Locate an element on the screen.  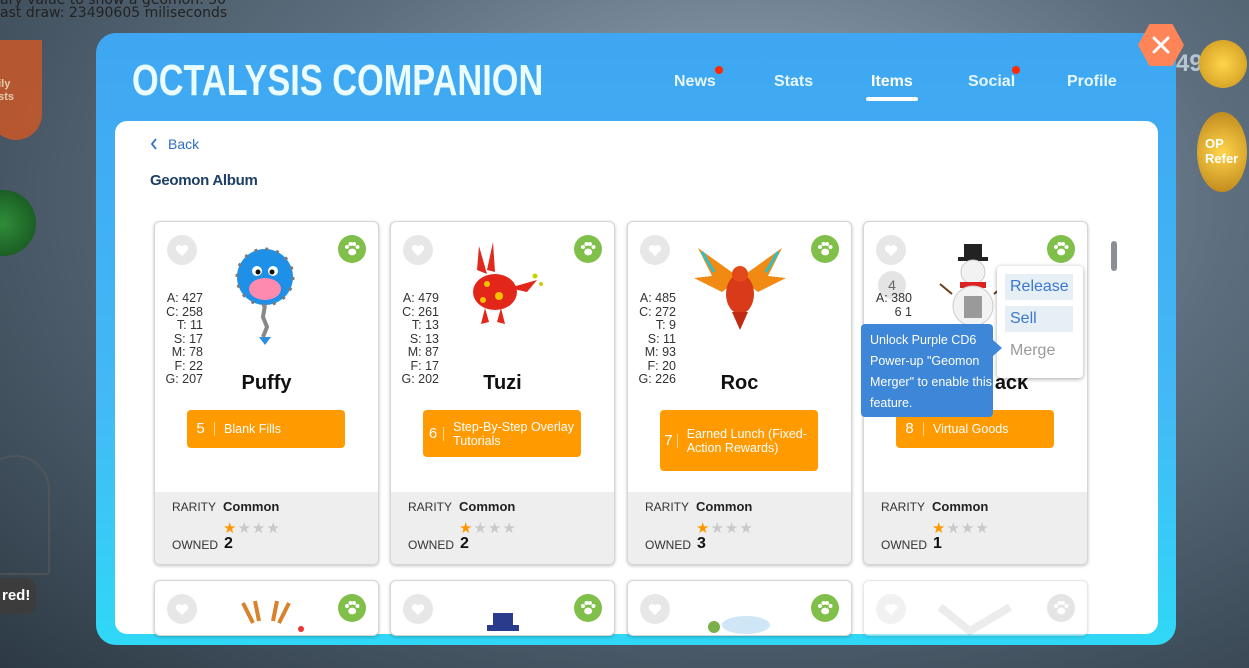
geomon-name: Puffy is located at coordinates (266, 383).